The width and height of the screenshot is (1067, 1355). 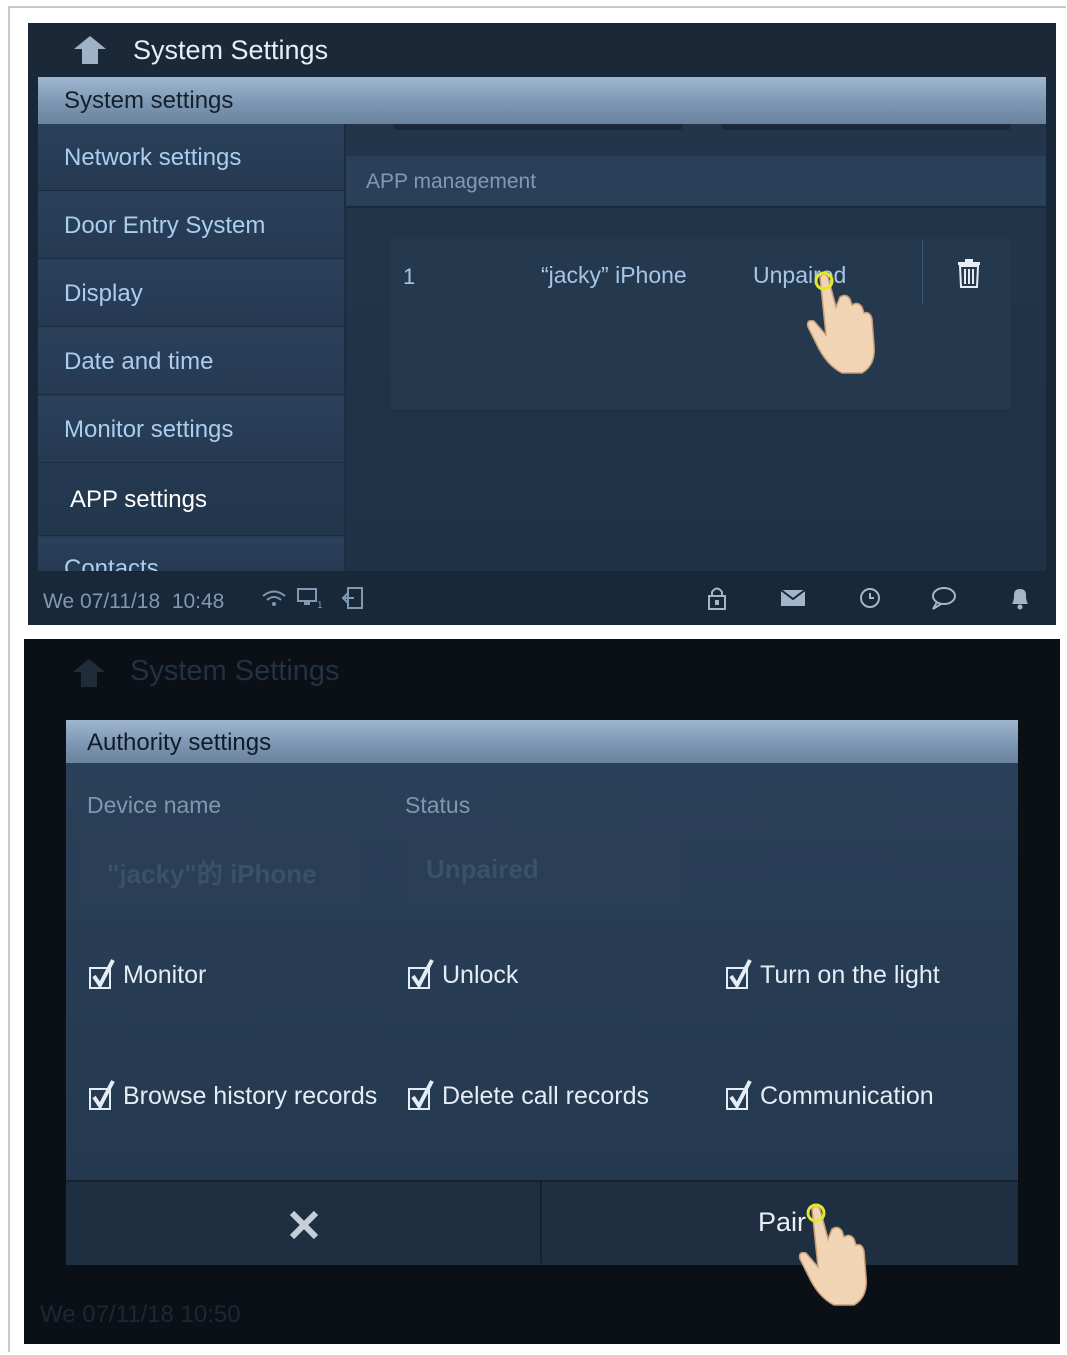 I want to click on close-icon, so click(x=304, y=1225).